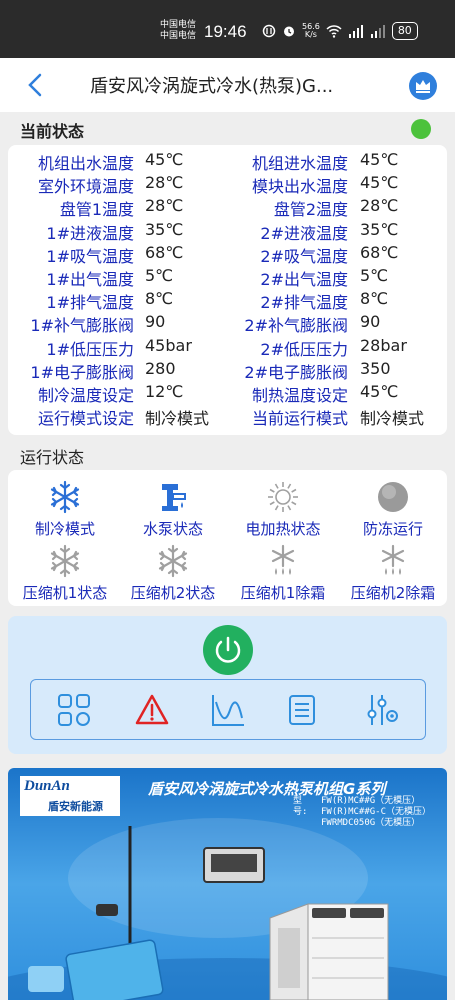  Describe the element at coordinates (90, 279) in the screenshot. I see `status-label: 1#出气温度` at that location.